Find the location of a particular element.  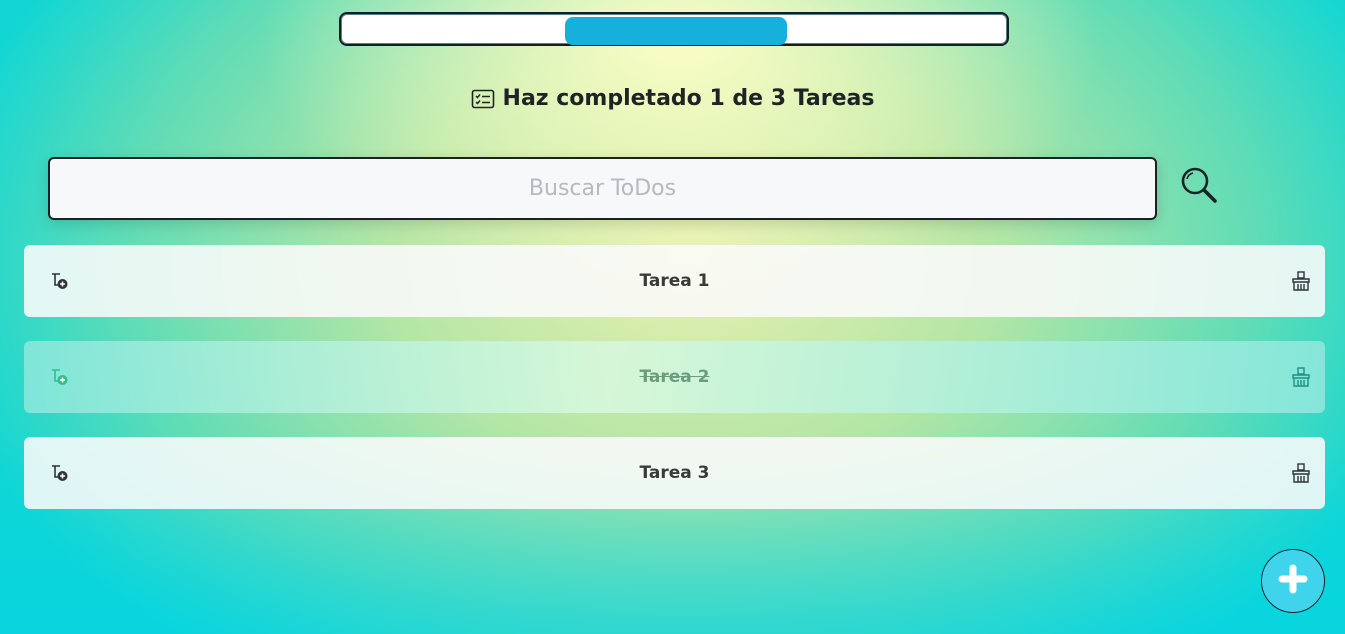

todo-text: Tarea 3 is located at coordinates (674, 473).